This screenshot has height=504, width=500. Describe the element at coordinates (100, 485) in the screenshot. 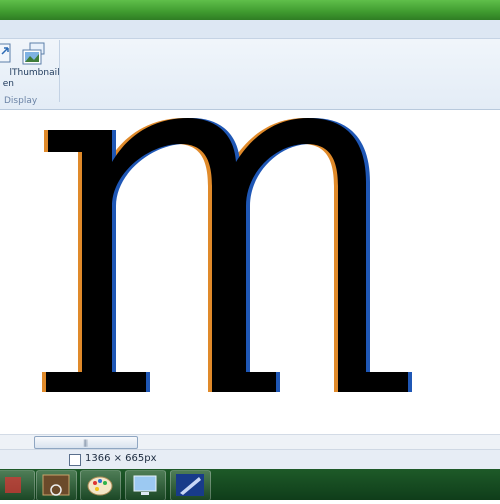

I see `paint-icon` at that location.